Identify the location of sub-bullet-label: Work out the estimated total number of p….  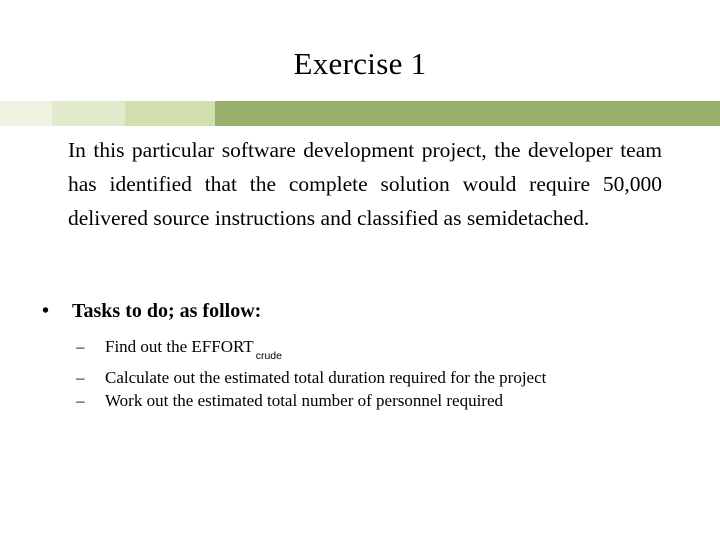
(304, 401).